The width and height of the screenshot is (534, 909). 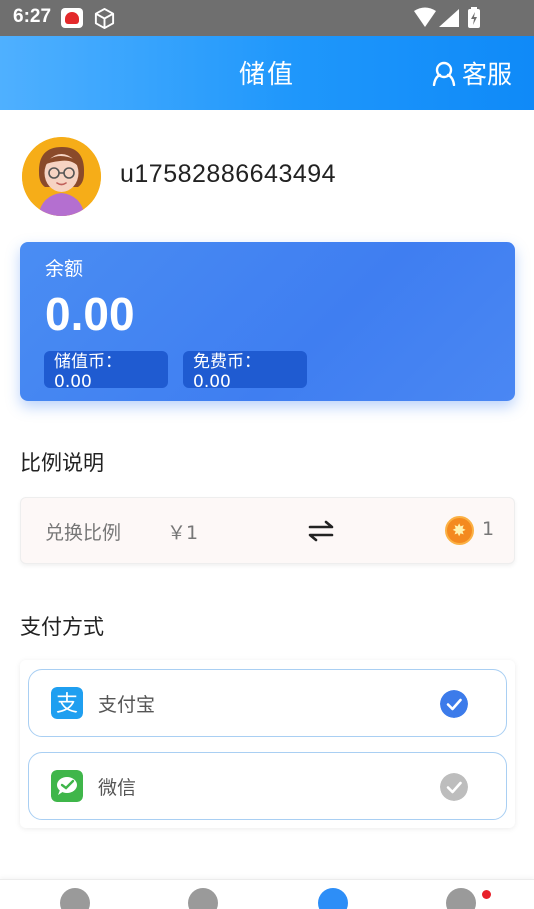 I want to click on balance-amount: 0.00, so click(x=90, y=314).